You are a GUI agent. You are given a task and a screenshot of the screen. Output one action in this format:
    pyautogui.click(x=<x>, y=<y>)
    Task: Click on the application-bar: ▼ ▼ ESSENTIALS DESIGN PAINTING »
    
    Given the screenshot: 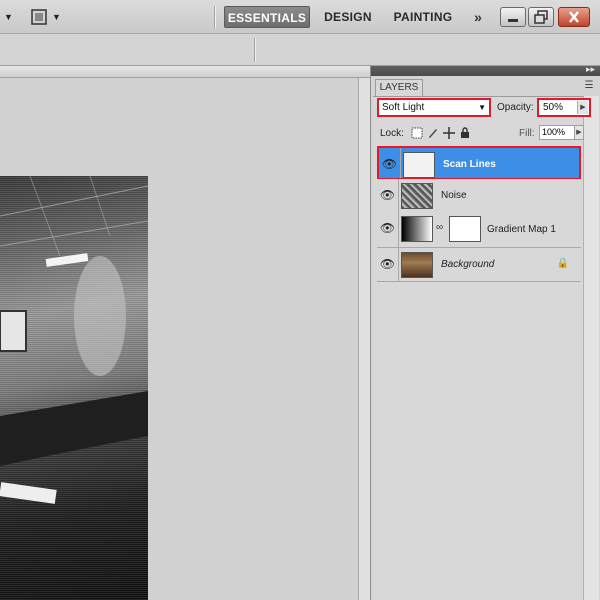 What is the action you would take?
    pyautogui.click(x=300, y=17)
    